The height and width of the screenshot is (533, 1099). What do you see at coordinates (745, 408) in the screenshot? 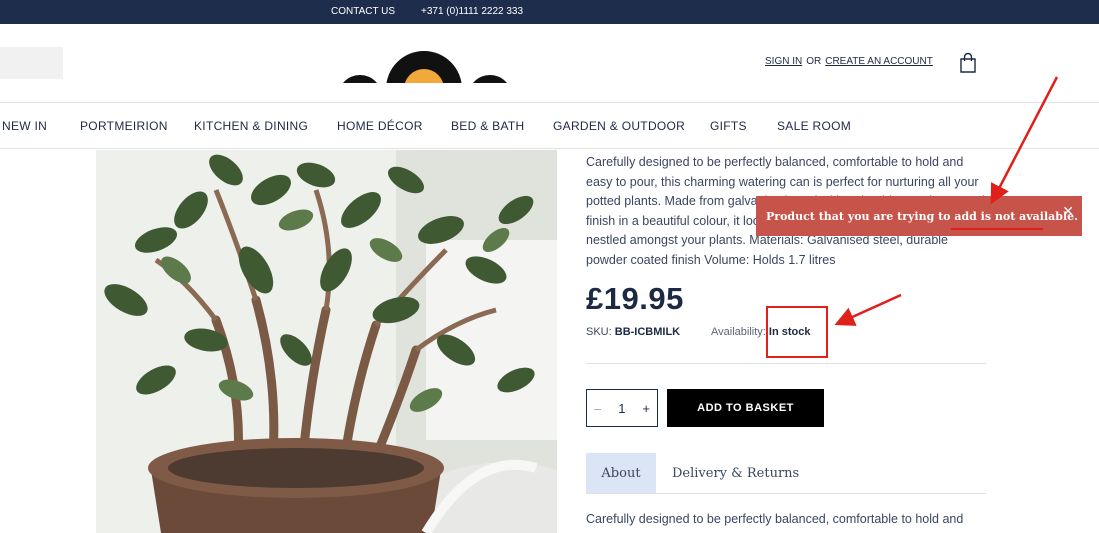
I see `add-to-basket-button: ADD TO BASKET` at bounding box center [745, 408].